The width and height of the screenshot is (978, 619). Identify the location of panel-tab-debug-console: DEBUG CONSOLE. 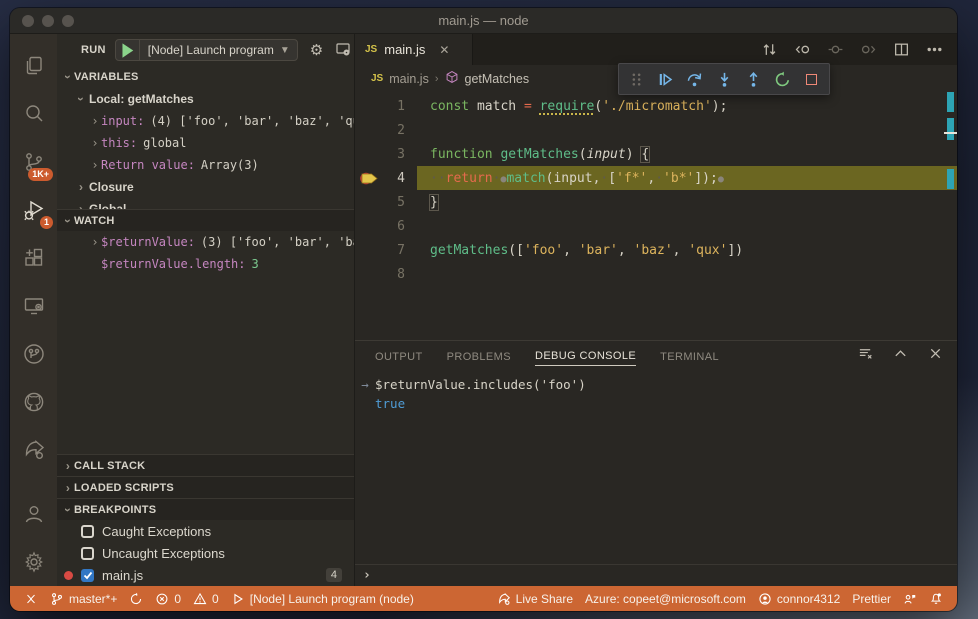
(585, 356).